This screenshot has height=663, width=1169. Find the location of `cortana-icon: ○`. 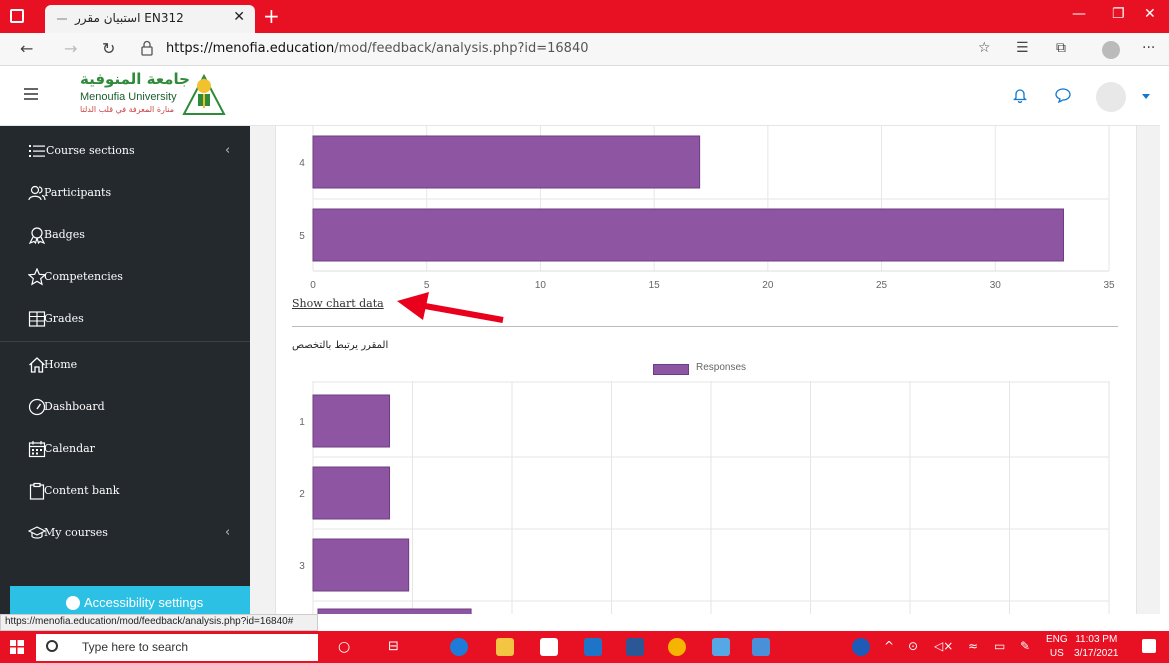

cortana-icon: ○ is located at coordinates (344, 647).